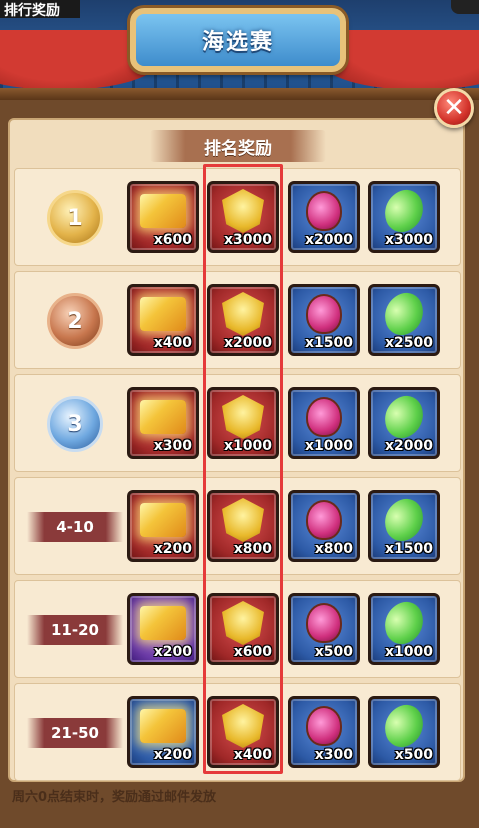 The height and width of the screenshot is (828, 479). I want to click on section-header: 排名奖励, so click(238, 146).